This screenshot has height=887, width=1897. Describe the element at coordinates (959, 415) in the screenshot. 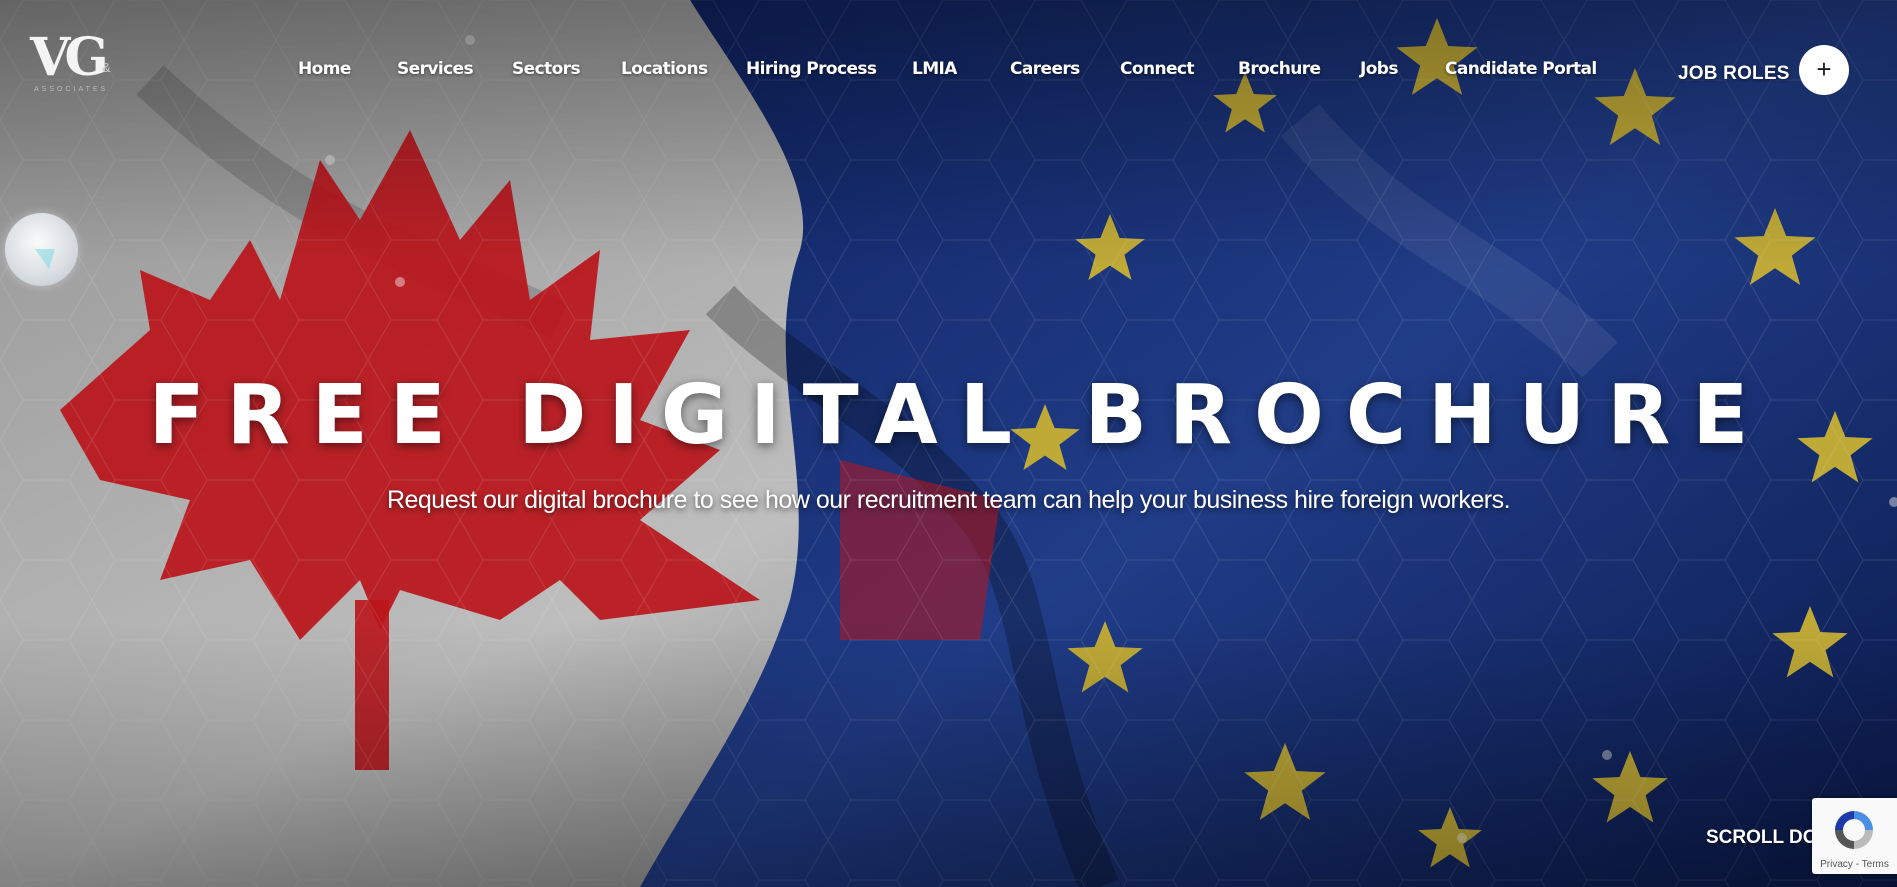

I see `hero-title: FREE DIGITAL BROCHURE` at that location.